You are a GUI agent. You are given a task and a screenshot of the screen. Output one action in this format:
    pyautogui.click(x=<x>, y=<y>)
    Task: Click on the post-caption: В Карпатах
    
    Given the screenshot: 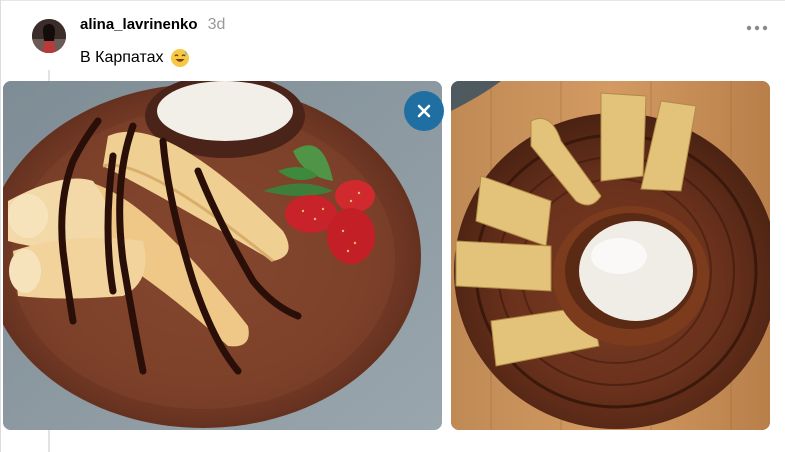 What is the action you would take?
    pyautogui.click(x=135, y=58)
    